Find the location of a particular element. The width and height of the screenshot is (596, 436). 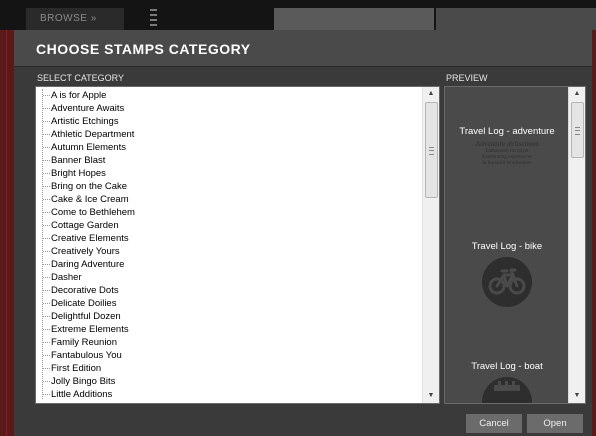

preview-scrollbar: ▲ ▼ is located at coordinates (576, 245).